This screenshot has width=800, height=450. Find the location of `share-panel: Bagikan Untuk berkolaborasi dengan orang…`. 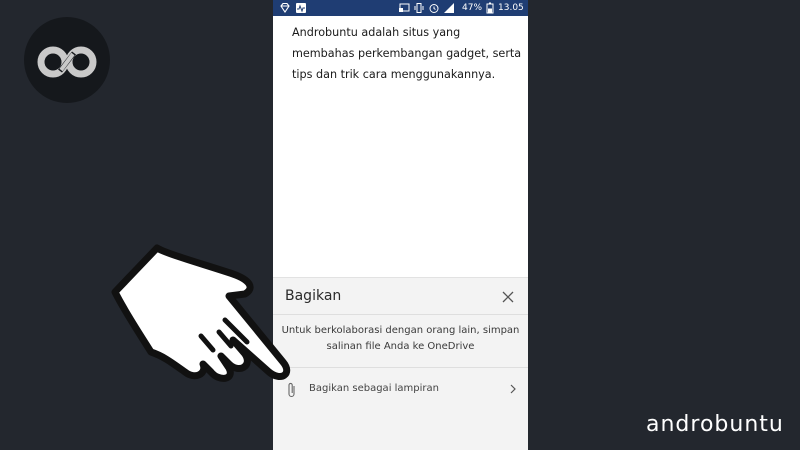

share-panel: Bagikan Untuk berkolaborasi dengan orang… is located at coordinates (400, 363).